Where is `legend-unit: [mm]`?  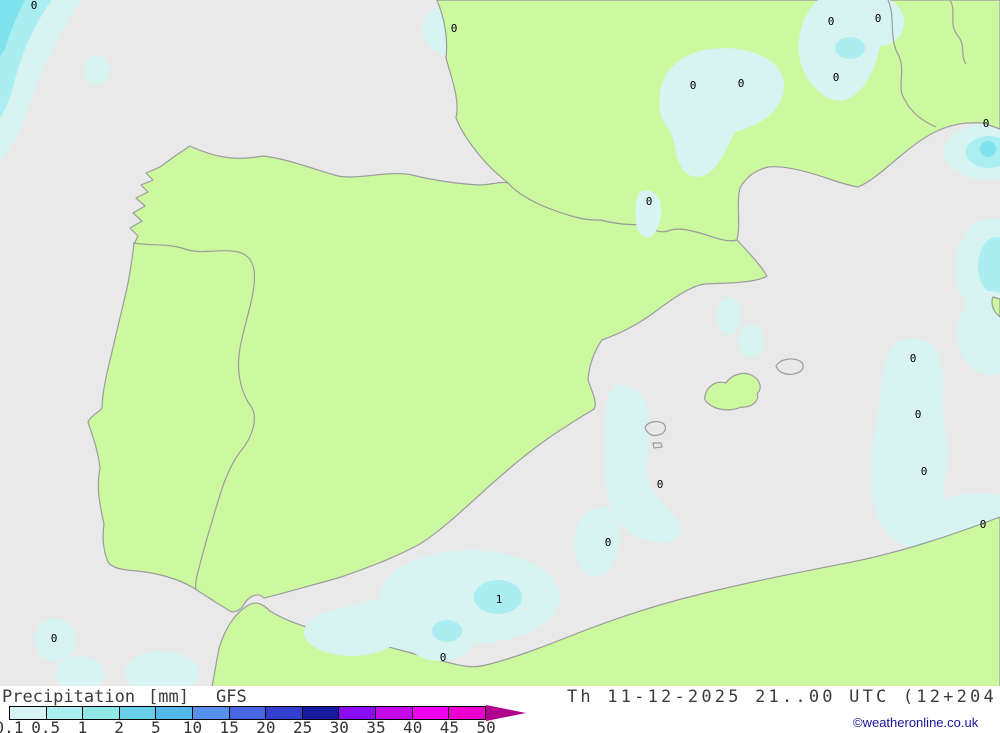
legend-unit: [mm] is located at coordinates (168, 697).